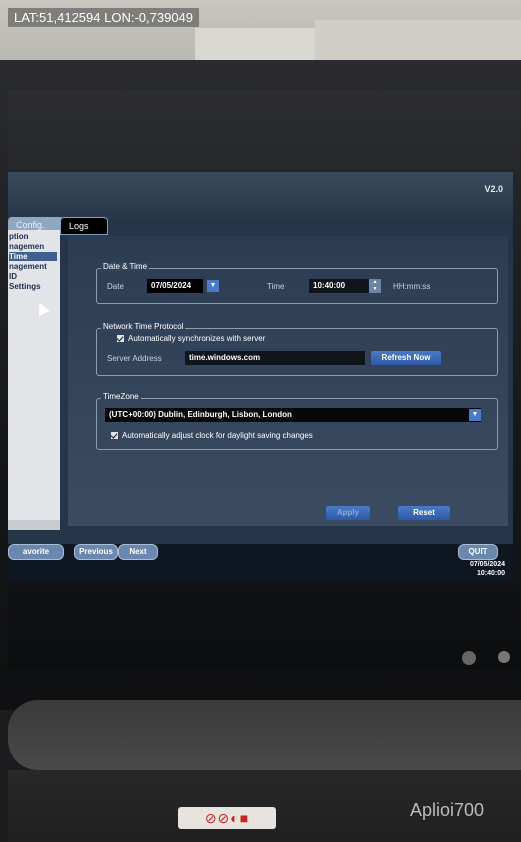 Image resolution: width=521 pixels, height=842 pixels. I want to click on sidebar-item-id: ID, so click(13, 276).